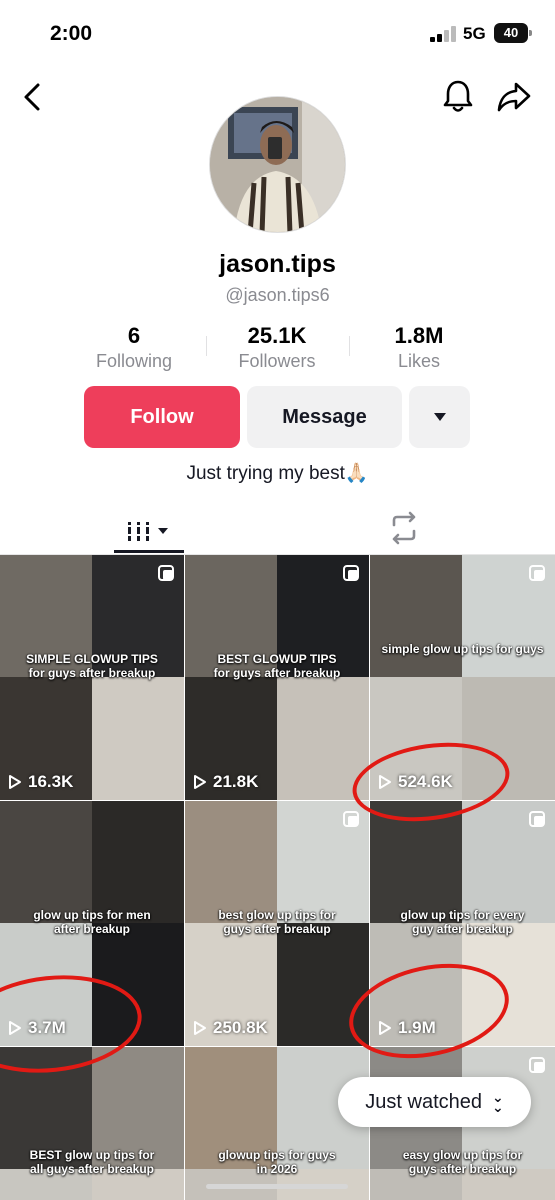 This screenshot has height=1200, width=555. Describe the element at coordinates (277, 361) in the screenshot. I see `followers-label: Followers` at that location.